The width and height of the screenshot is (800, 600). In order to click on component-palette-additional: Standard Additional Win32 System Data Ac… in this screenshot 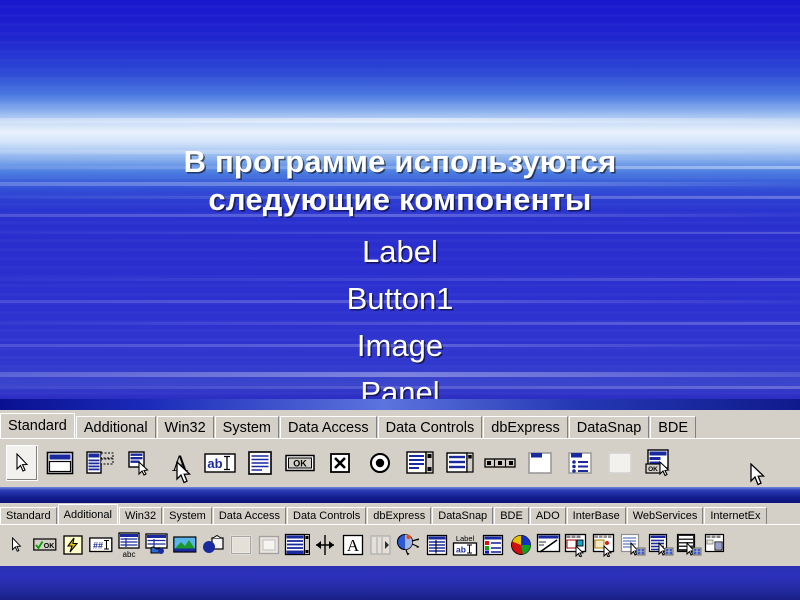, I will do `click(400, 534)`.